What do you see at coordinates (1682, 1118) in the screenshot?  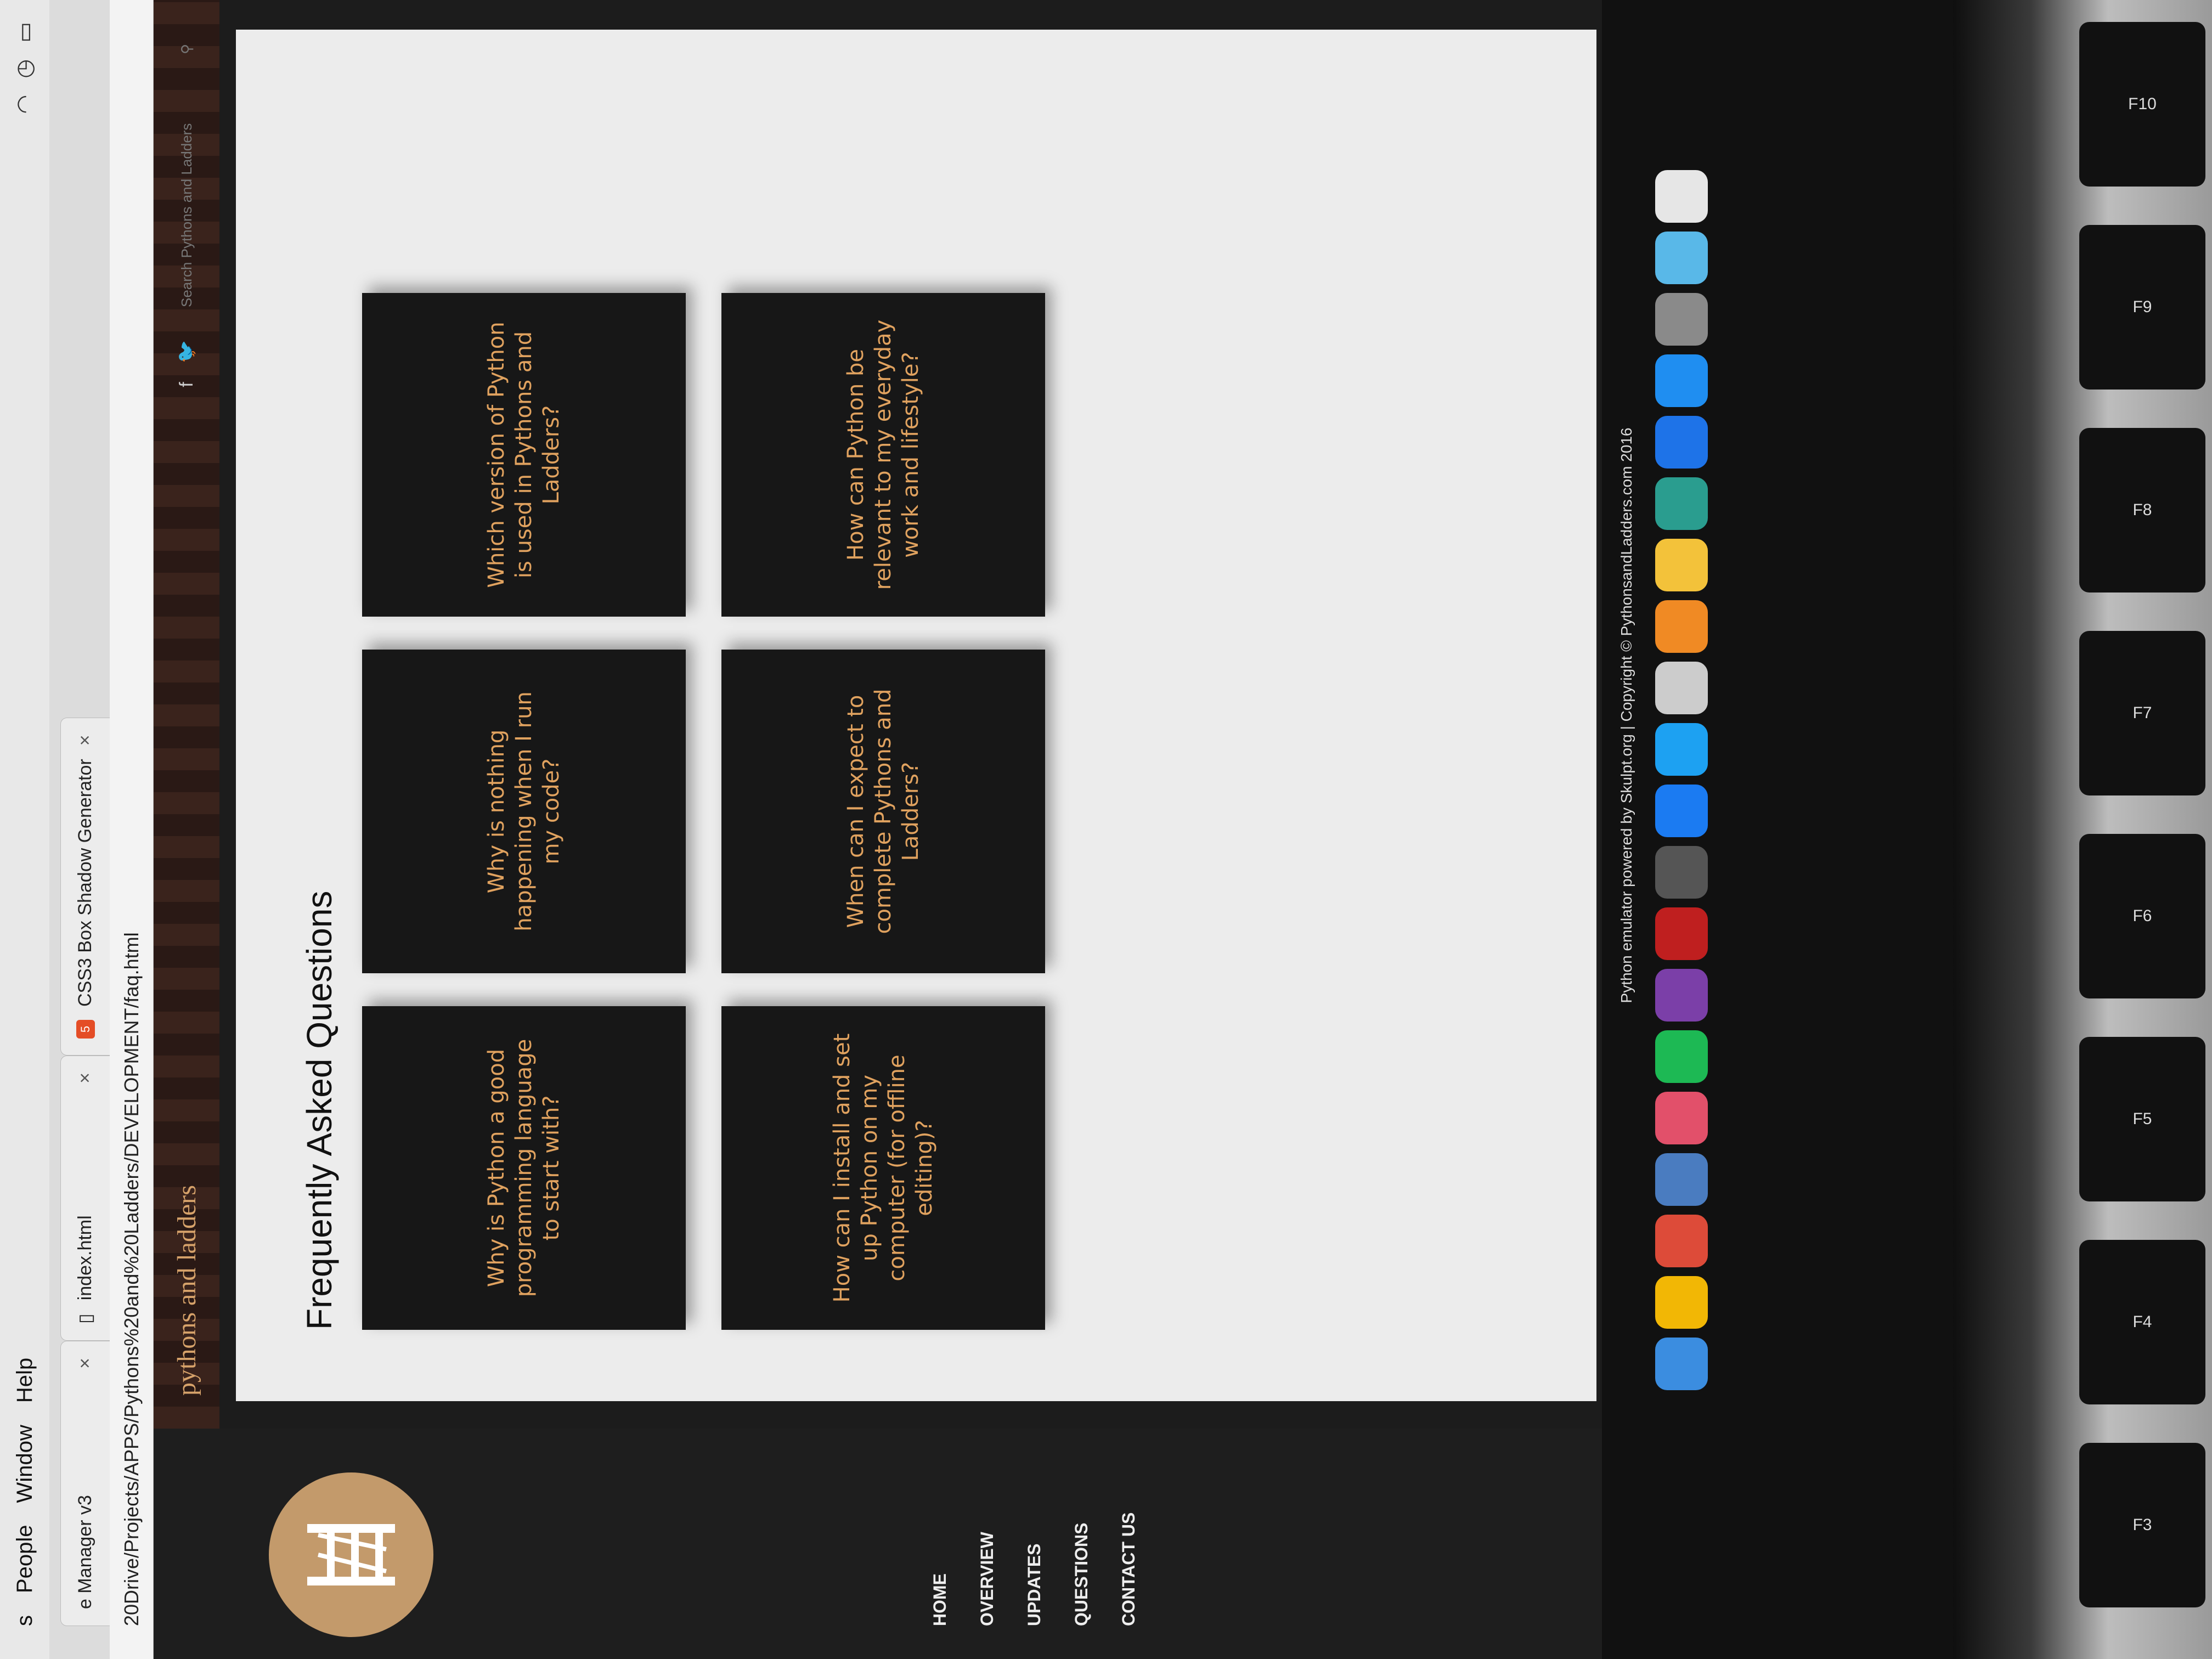 I see `itunes-icon` at bounding box center [1682, 1118].